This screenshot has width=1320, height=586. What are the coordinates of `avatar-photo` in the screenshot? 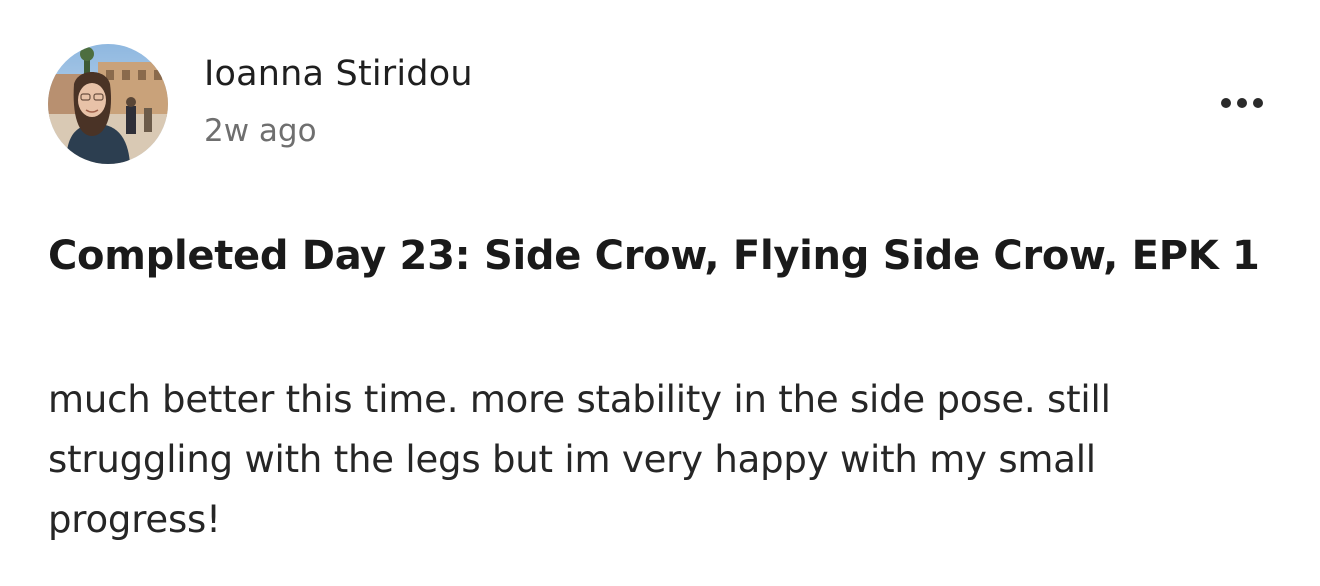 It's located at (108, 104).